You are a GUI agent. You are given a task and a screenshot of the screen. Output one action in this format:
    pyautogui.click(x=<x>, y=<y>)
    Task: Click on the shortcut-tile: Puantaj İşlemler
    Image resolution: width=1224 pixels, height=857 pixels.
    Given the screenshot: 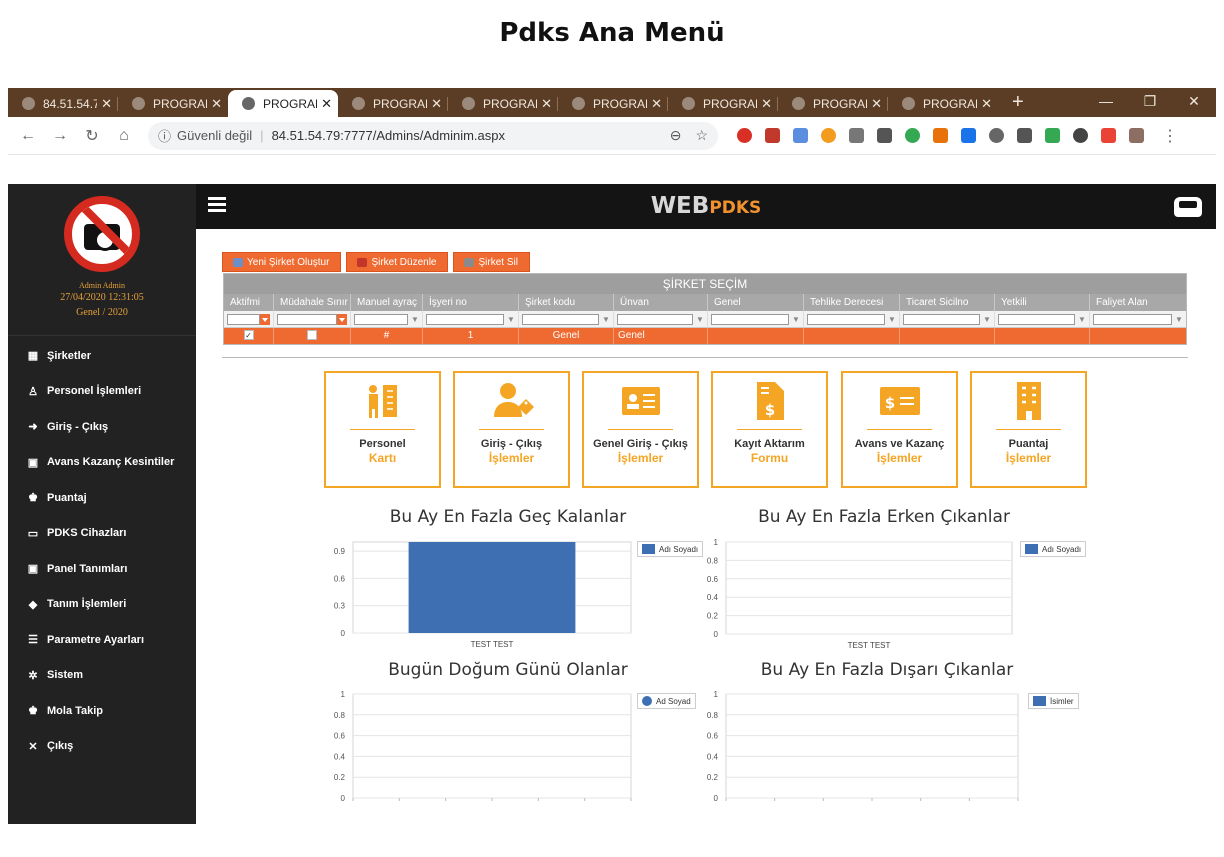 What is the action you would take?
    pyautogui.click(x=1028, y=429)
    